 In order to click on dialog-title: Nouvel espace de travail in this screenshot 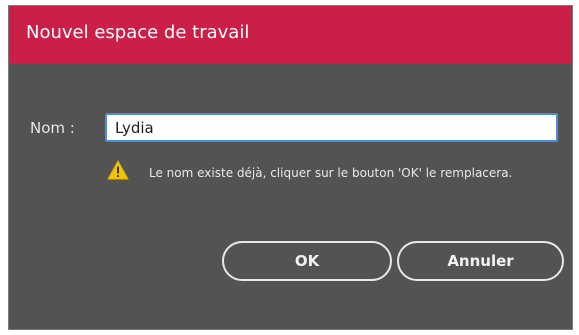, I will do `click(138, 32)`.